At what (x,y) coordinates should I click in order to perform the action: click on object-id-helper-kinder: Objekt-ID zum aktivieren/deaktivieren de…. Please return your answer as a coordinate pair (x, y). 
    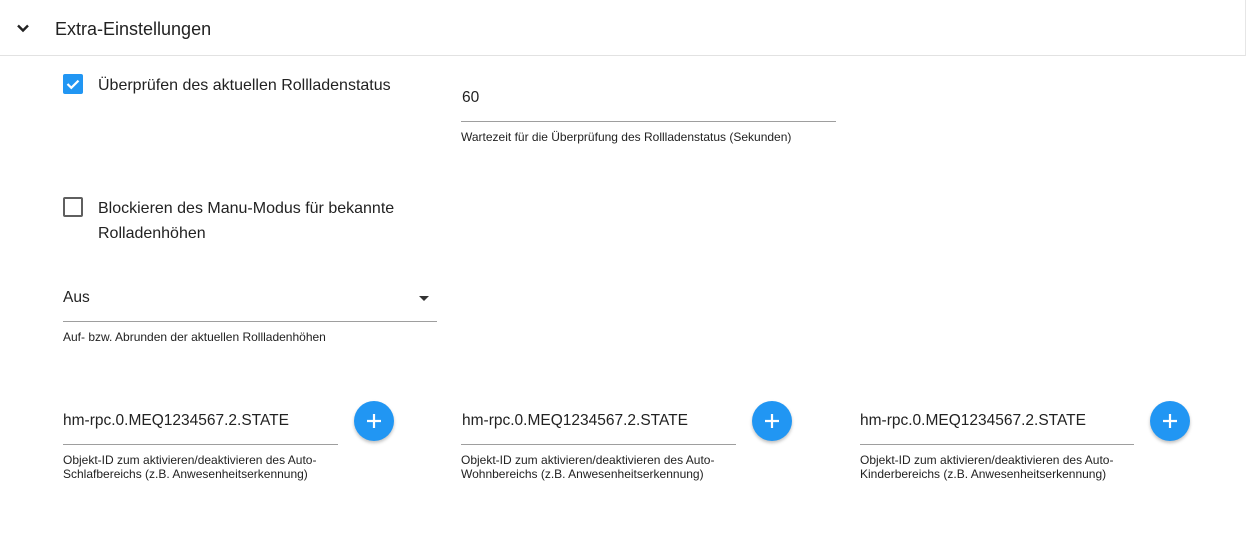
    Looking at the image, I should click on (987, 467).